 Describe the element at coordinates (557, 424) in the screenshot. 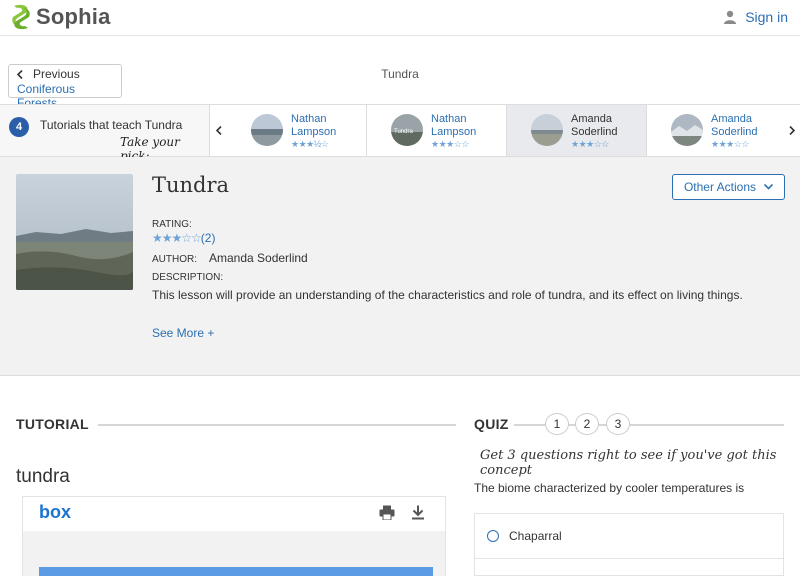

I see `quiz-step-1: 1` at that location.